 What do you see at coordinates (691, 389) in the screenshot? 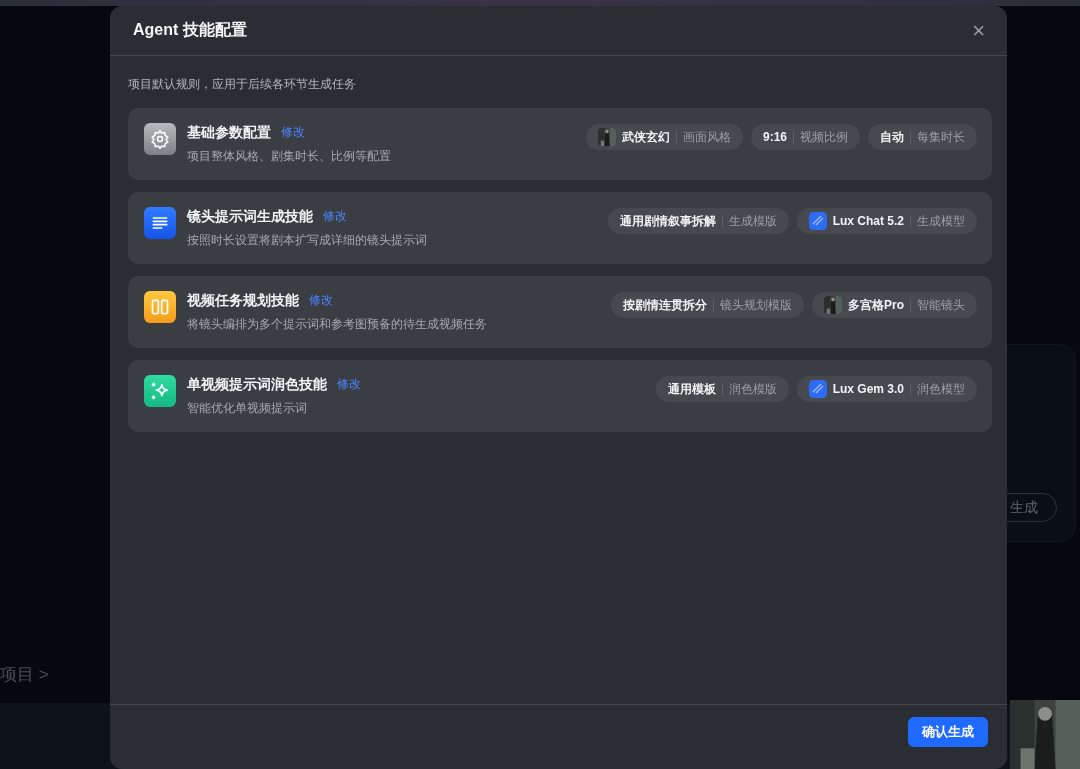
I see `chip-value: 通用模板` at bounding box center [691, 389].